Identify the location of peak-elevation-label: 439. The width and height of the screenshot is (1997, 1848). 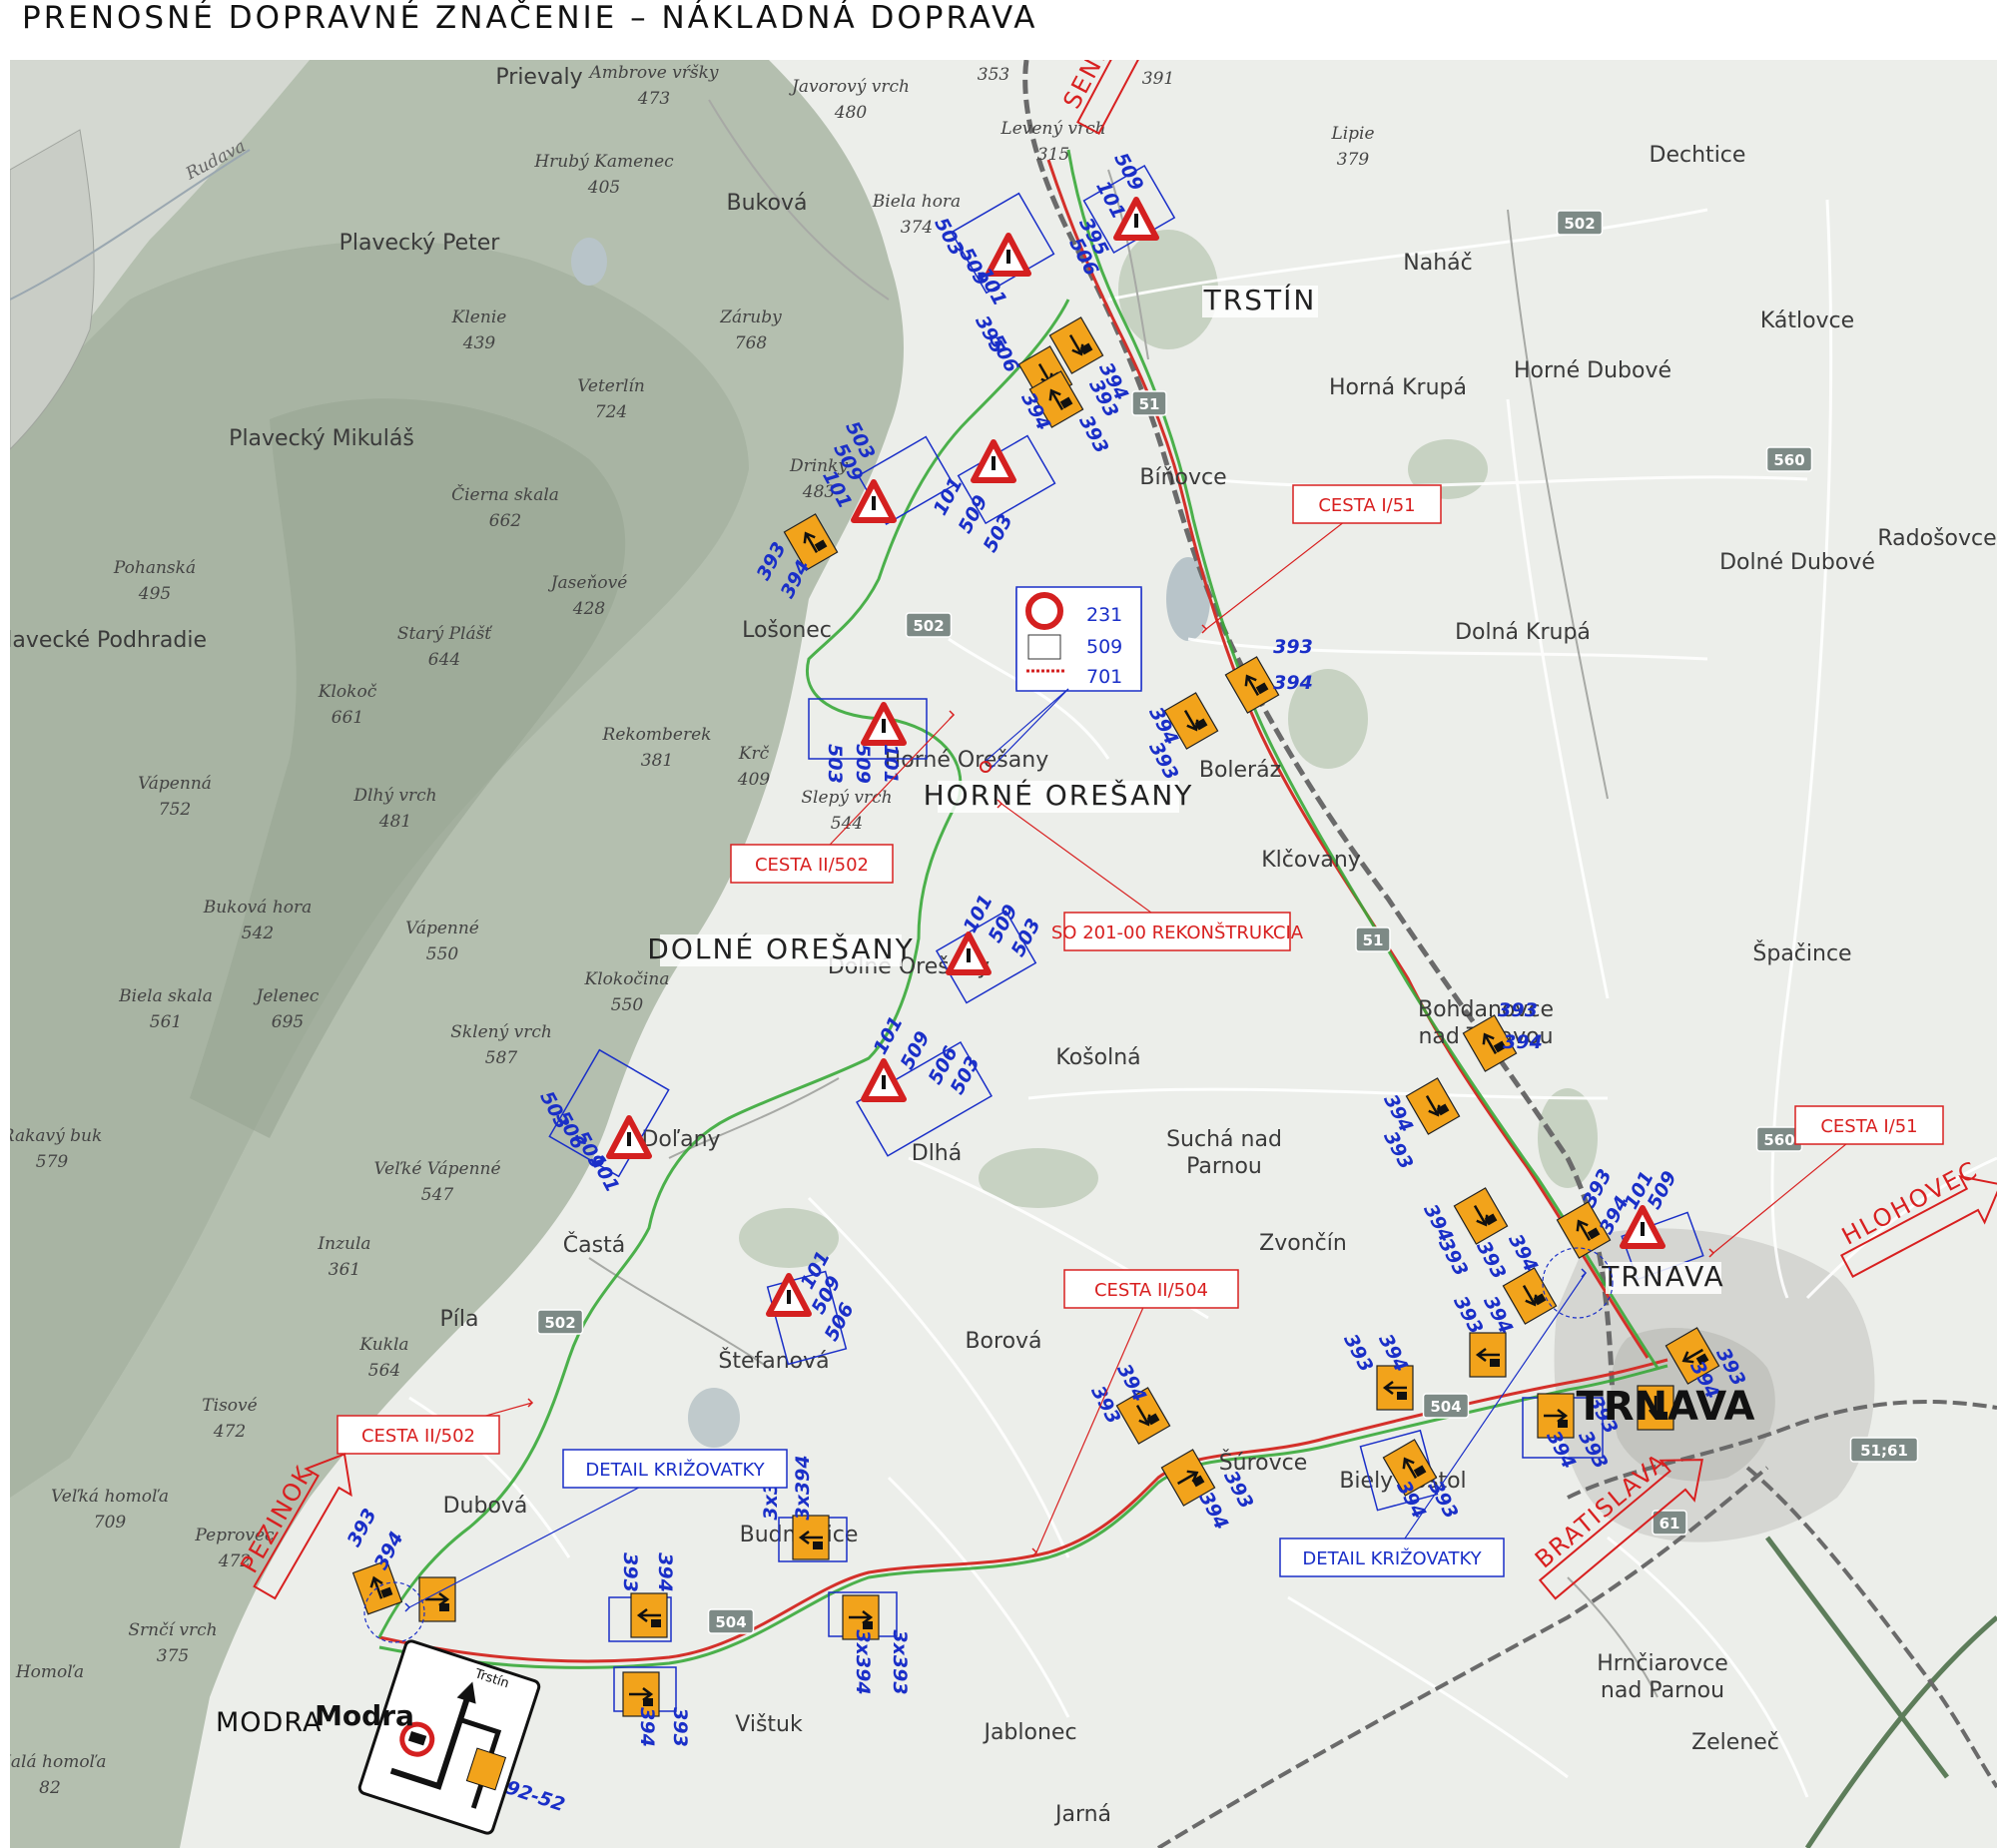
(479, 343).